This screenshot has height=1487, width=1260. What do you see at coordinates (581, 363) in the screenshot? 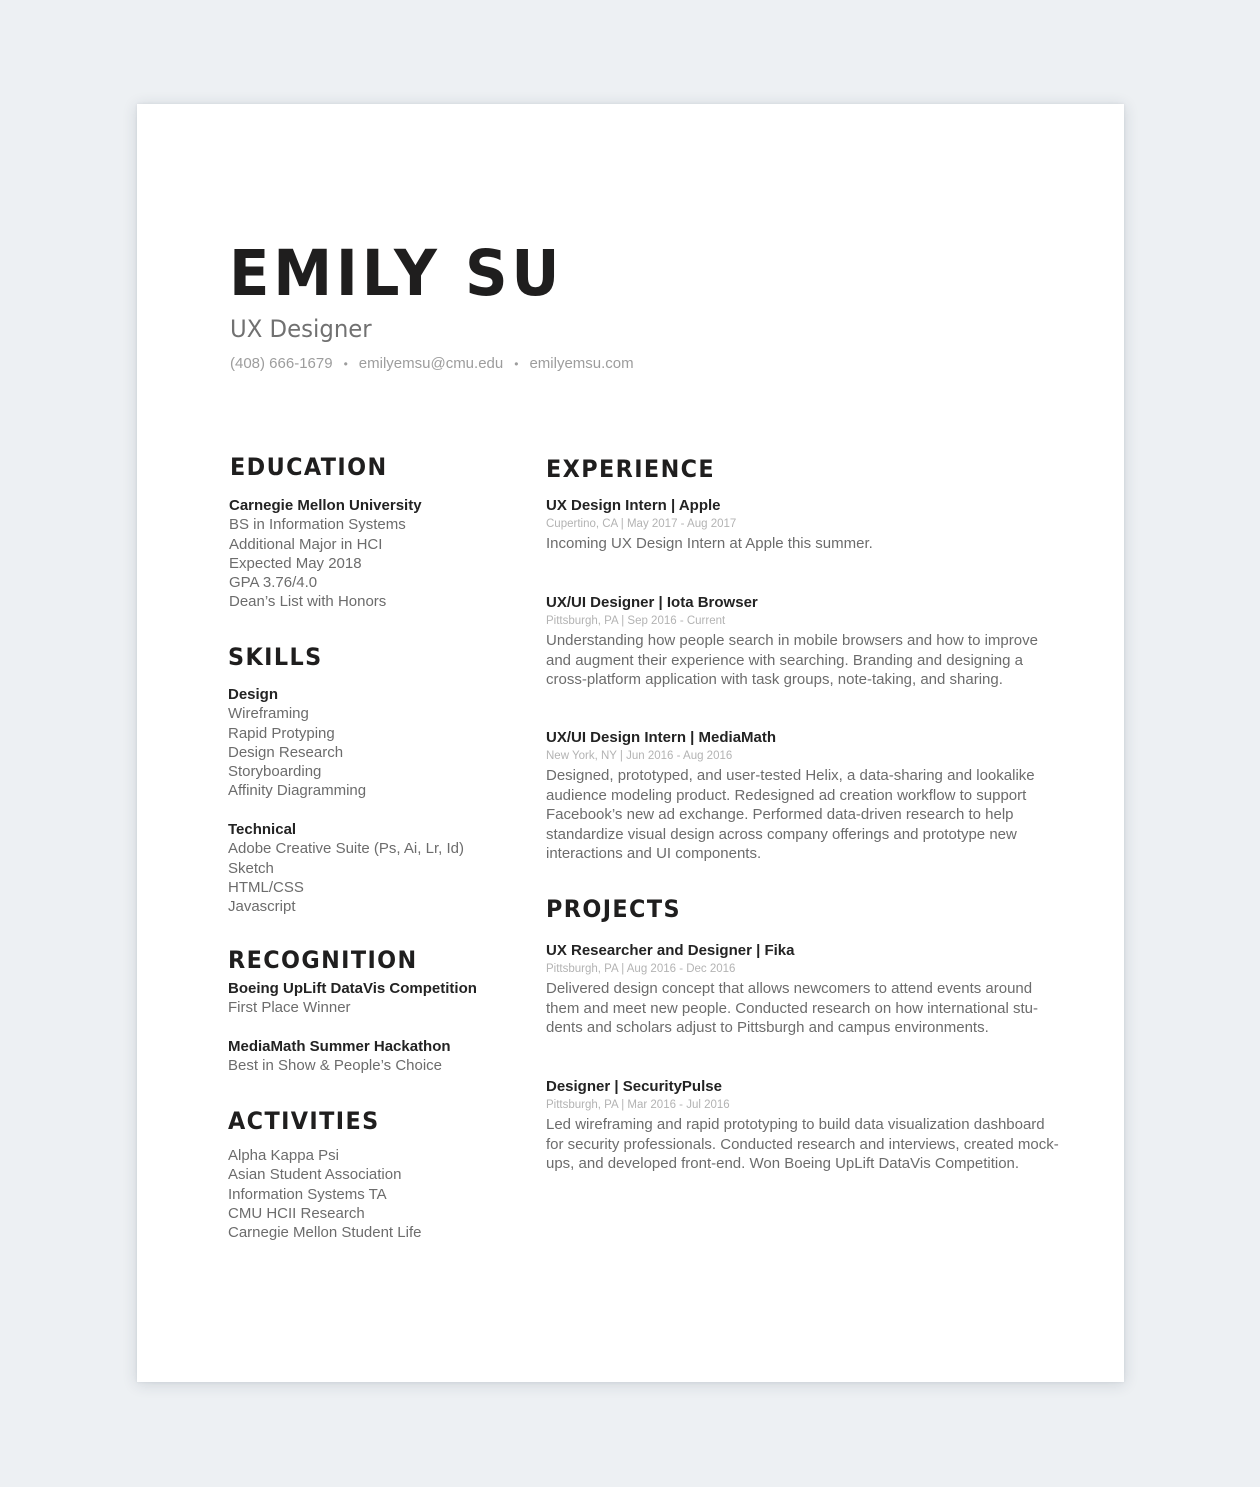
I see `contact-website: emilyemsu.com` at bounding box center [581, 363].